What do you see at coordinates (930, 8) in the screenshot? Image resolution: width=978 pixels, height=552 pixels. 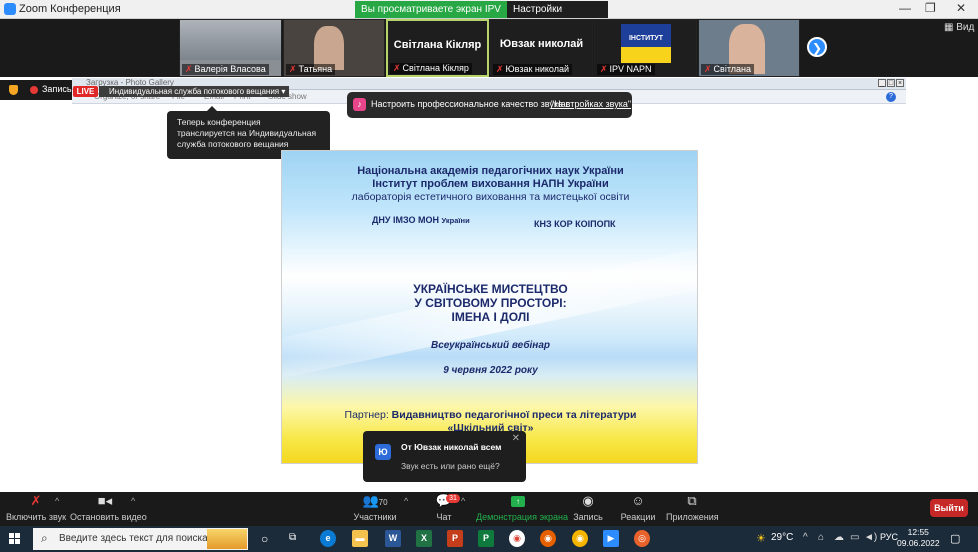 I see `maximize-button: ❐` at bounding box center [930, 8].